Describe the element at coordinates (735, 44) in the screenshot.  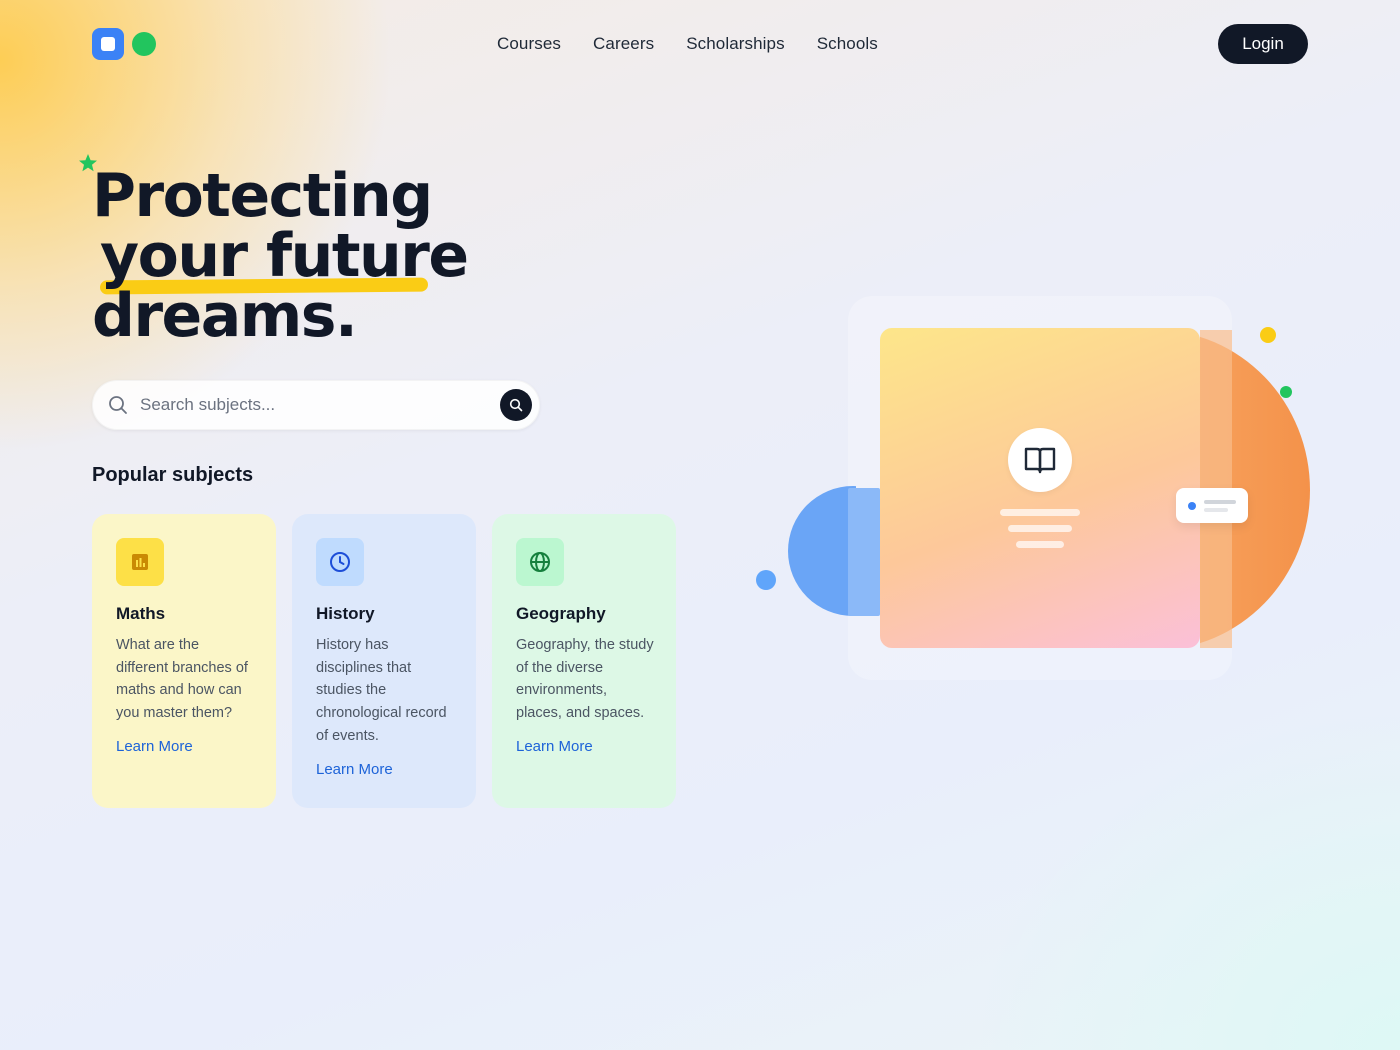
I see `nav-scholarships: Scholarships` at that location.